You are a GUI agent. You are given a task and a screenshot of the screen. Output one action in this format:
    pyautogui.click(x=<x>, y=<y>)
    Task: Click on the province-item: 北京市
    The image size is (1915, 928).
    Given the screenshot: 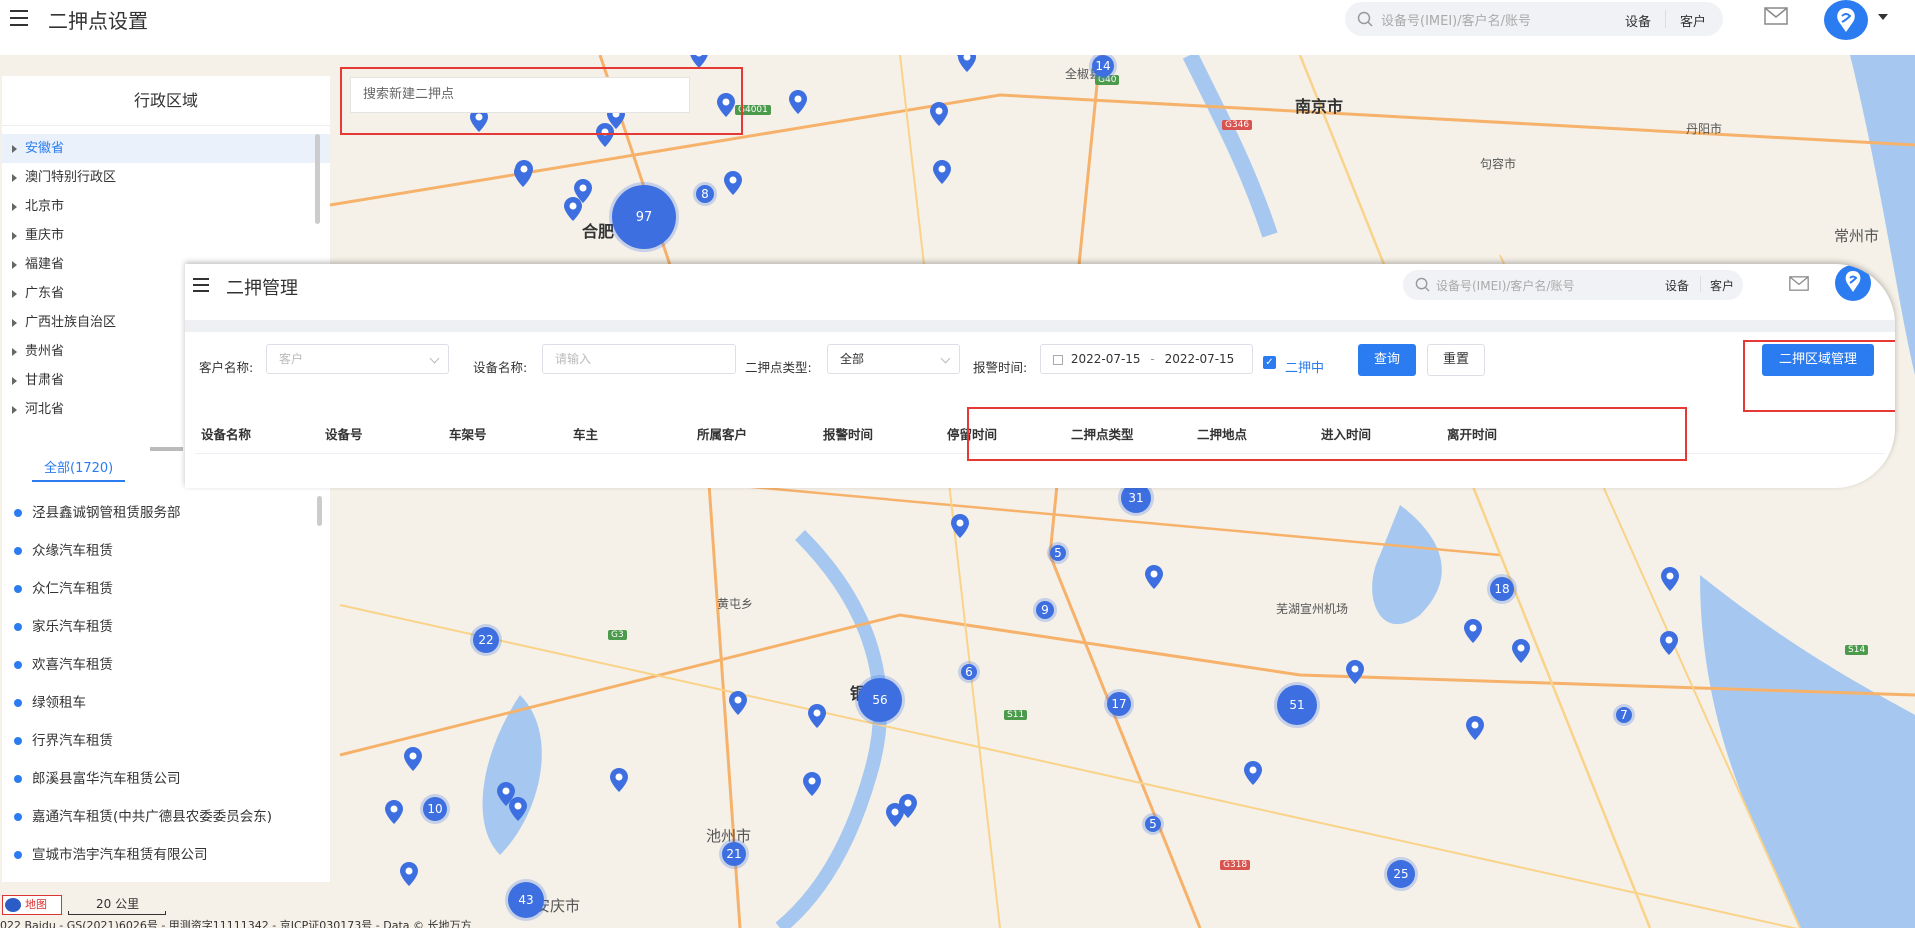 What is the action you would take?
    pyautogui.click(x=166, y=206)
    